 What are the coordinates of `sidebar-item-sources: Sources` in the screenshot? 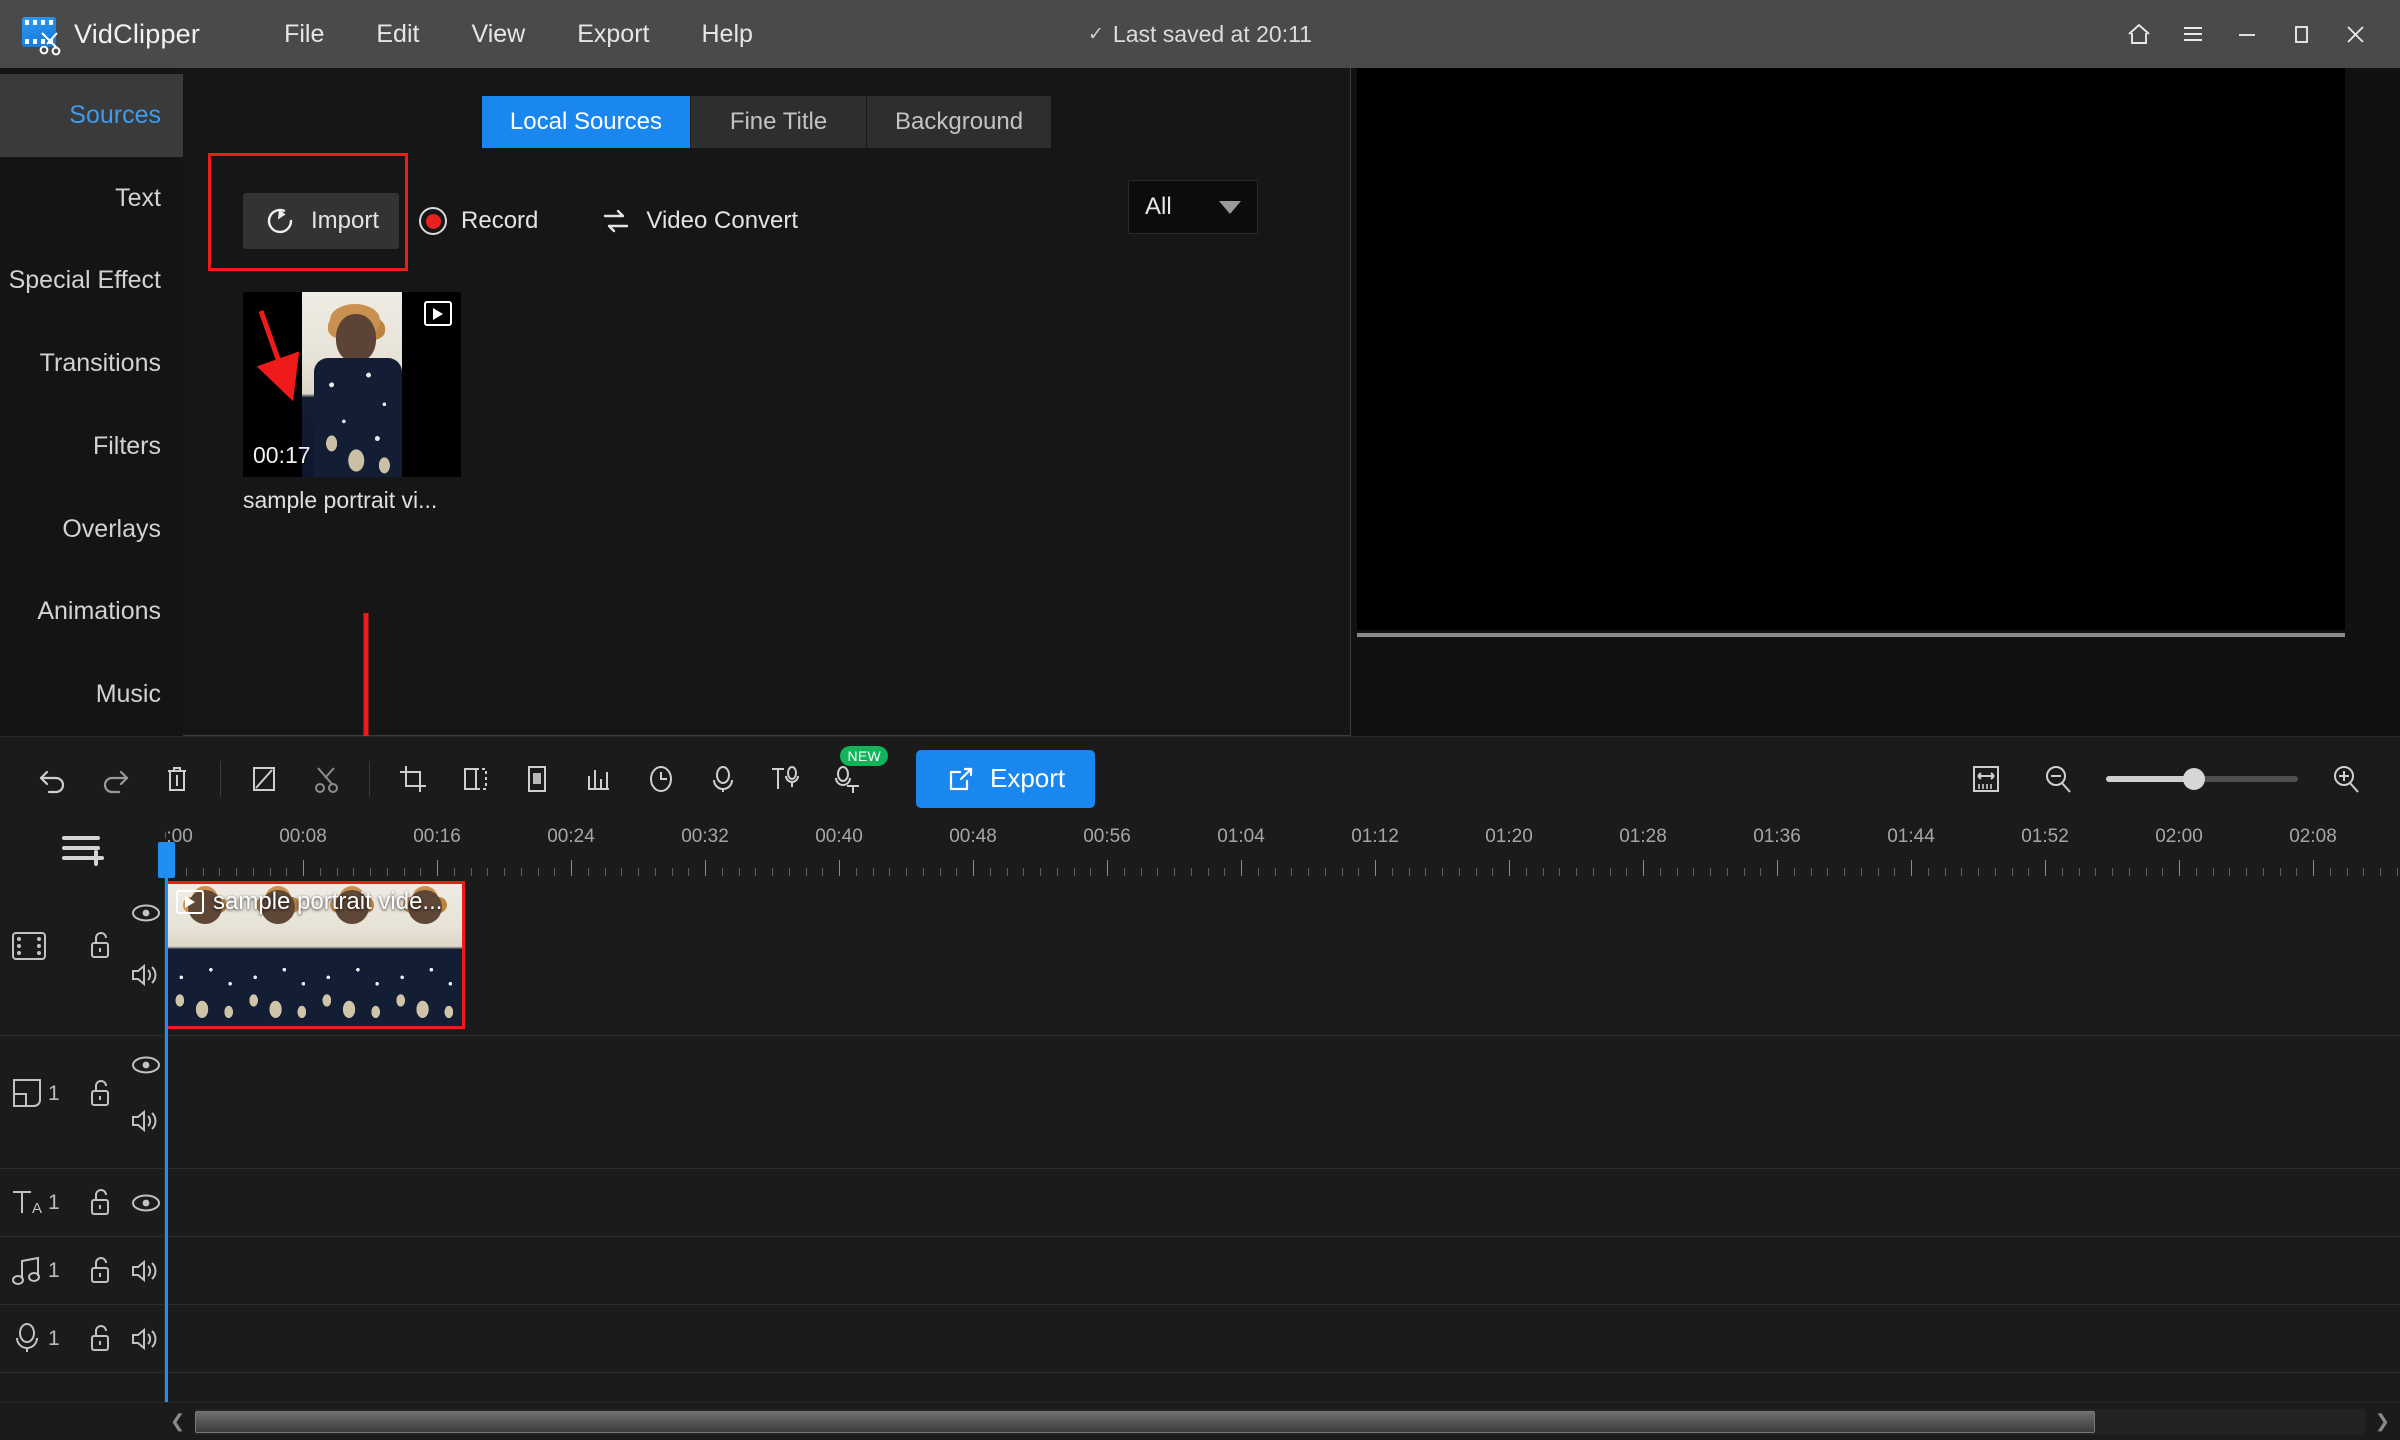 It's located at (91, 115).